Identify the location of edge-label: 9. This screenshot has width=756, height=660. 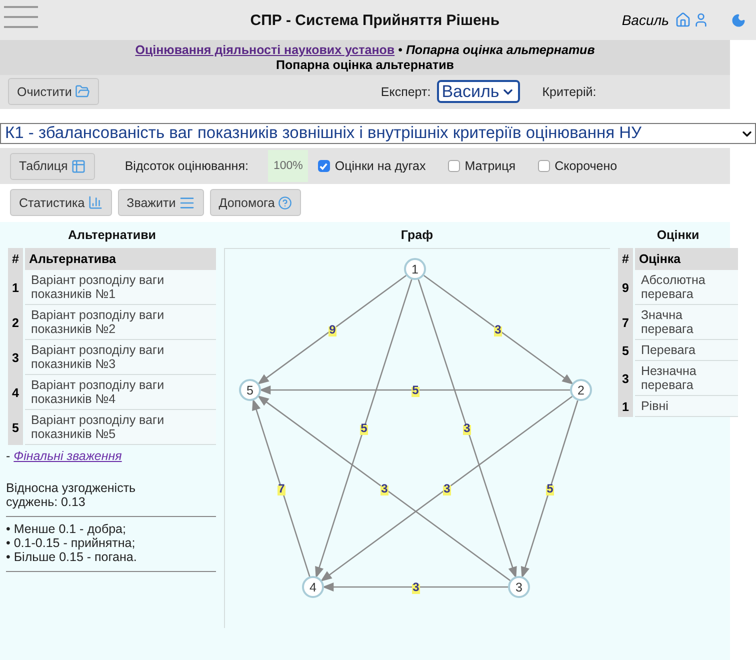
(332, 329).